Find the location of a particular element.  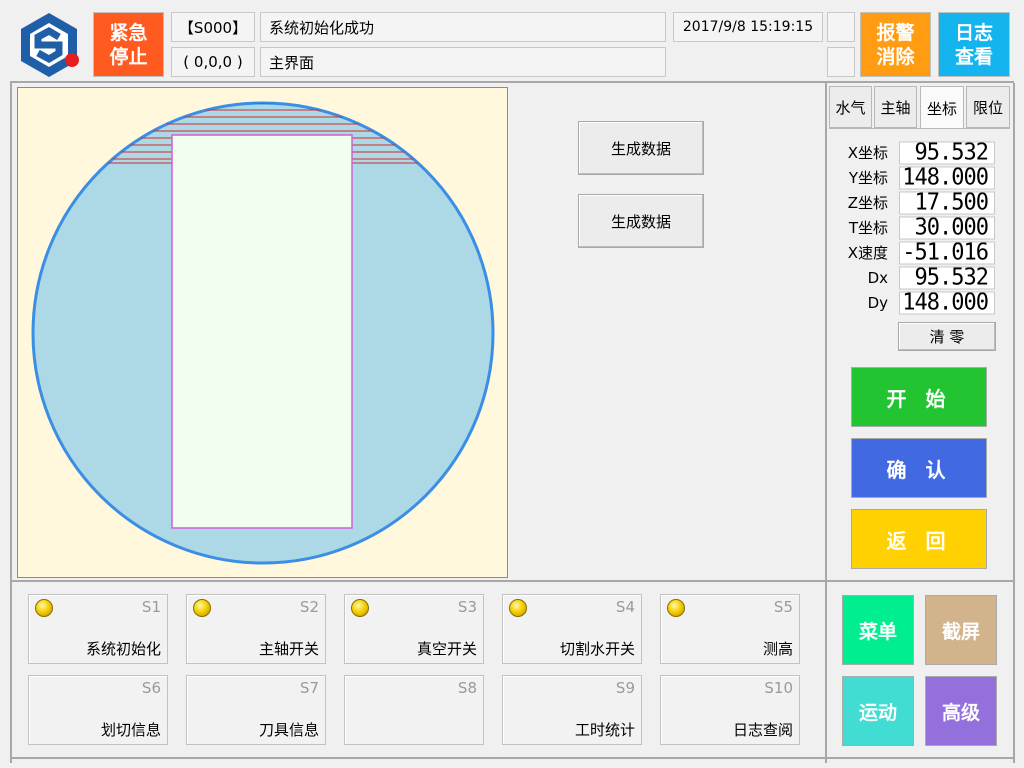

coord-label-y: Y坐标 is located at coordinates (868, 178).